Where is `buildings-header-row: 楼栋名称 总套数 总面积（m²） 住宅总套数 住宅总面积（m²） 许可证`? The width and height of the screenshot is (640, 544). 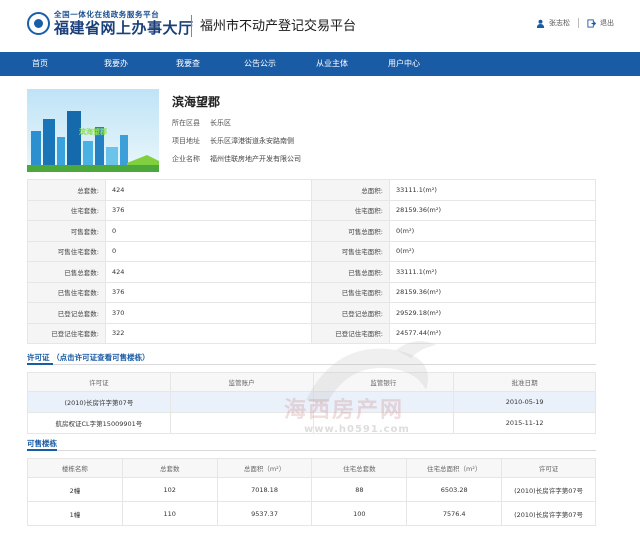
buildings-header-row: 楼栋名称 总套数 总面积（m²） 住宅总套数 住宅总面积（m²） 许可证 is located at coordinates (311, 468).